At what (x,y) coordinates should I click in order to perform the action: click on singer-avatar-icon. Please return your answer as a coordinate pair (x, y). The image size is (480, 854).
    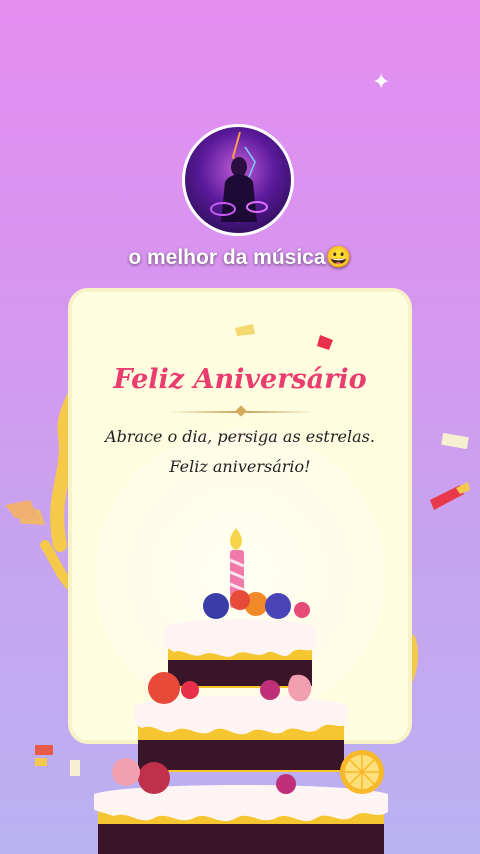
    Looking at the image, I should click on (239, 177).